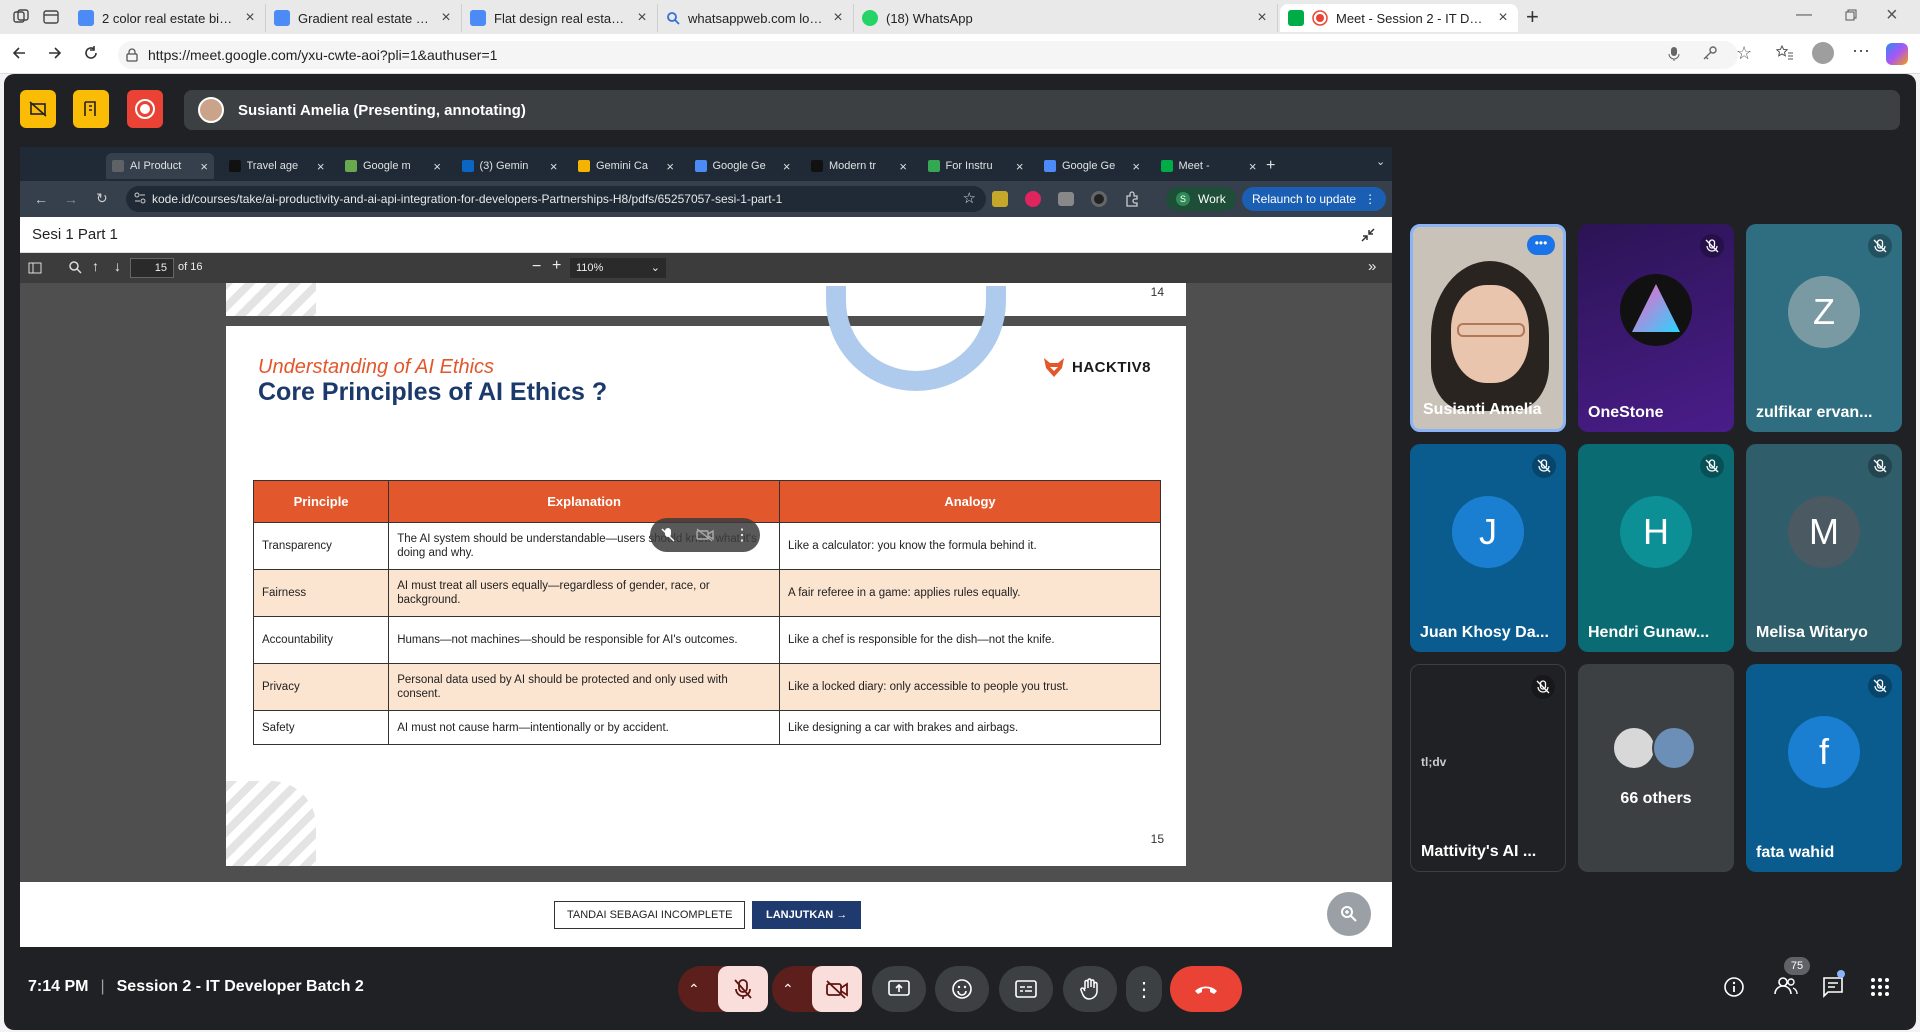 This screenshot has width=1920, height=1032. I want to click on close-window-icon: ×, so click(1892, 15).